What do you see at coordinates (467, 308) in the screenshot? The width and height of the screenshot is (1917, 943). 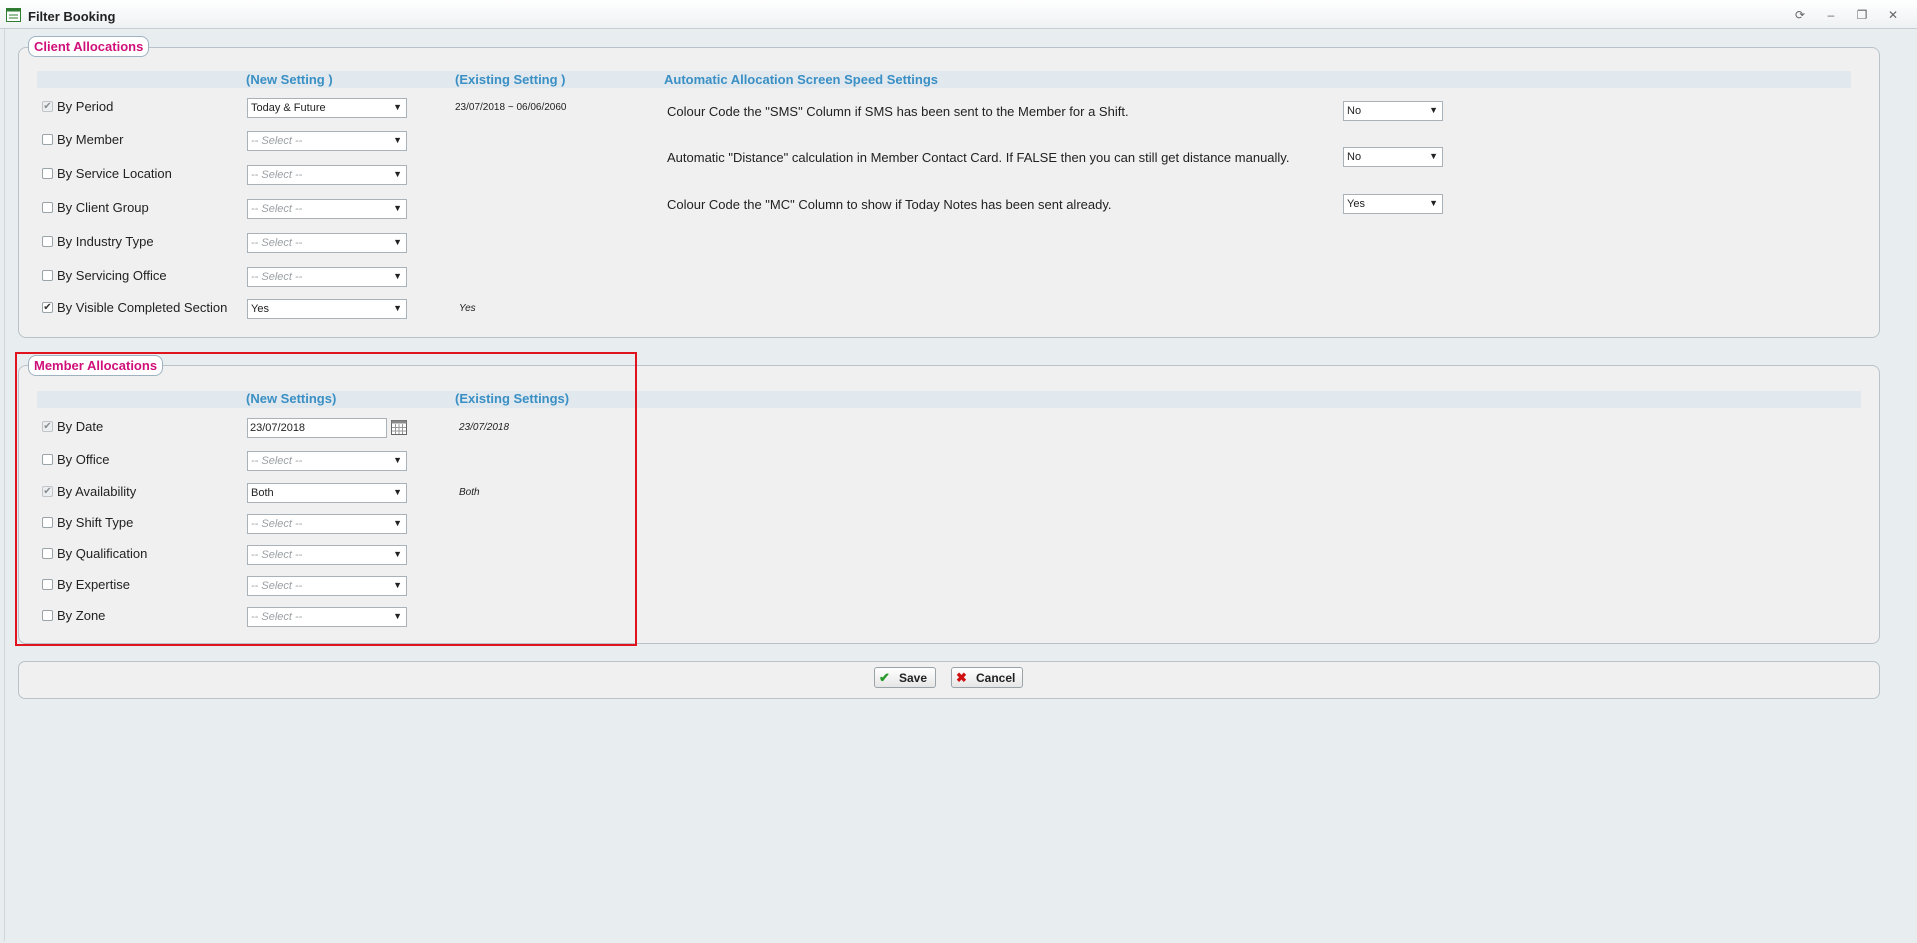 I see `client-row-existing-value: Yes` at bounding box center [467, 308].